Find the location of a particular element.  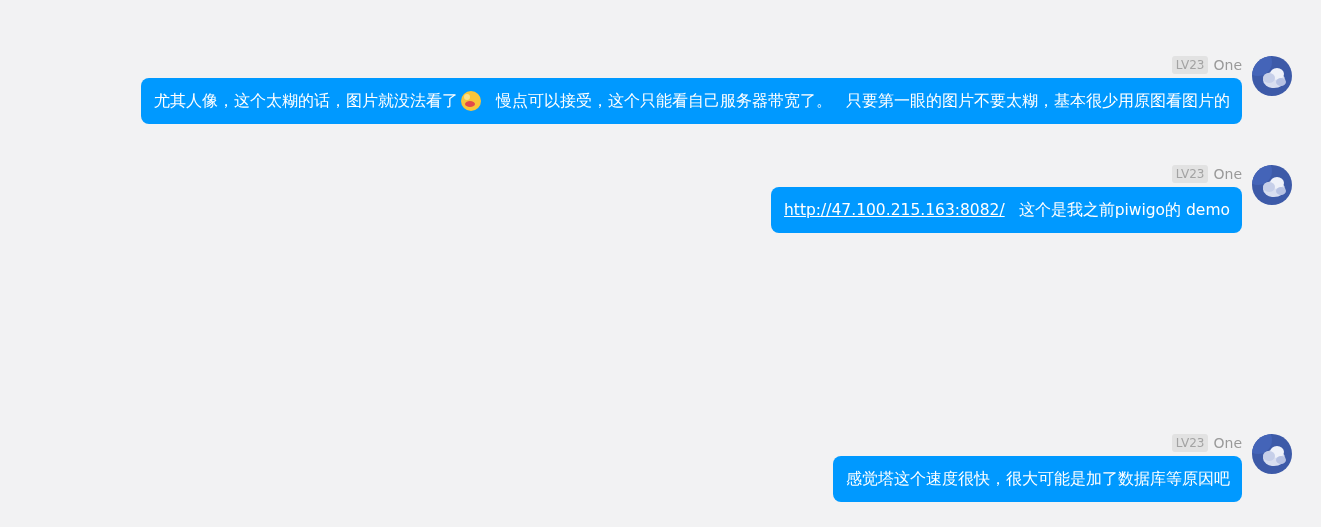

message-text: 这个是我之前piwigo的 demo is located at coordinates (1124, 210).